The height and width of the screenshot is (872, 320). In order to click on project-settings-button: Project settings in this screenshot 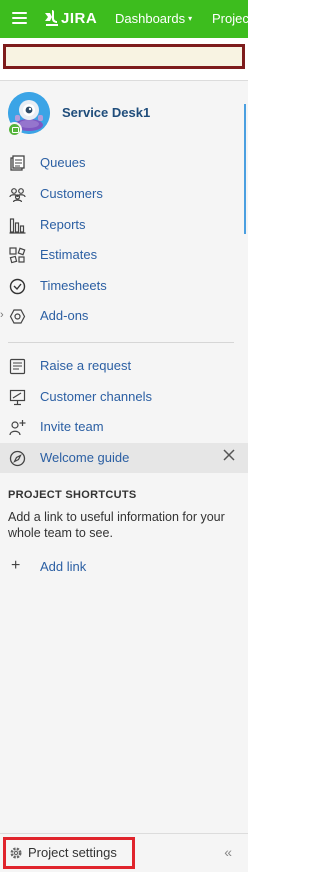, I will do `click(69, 853)`.